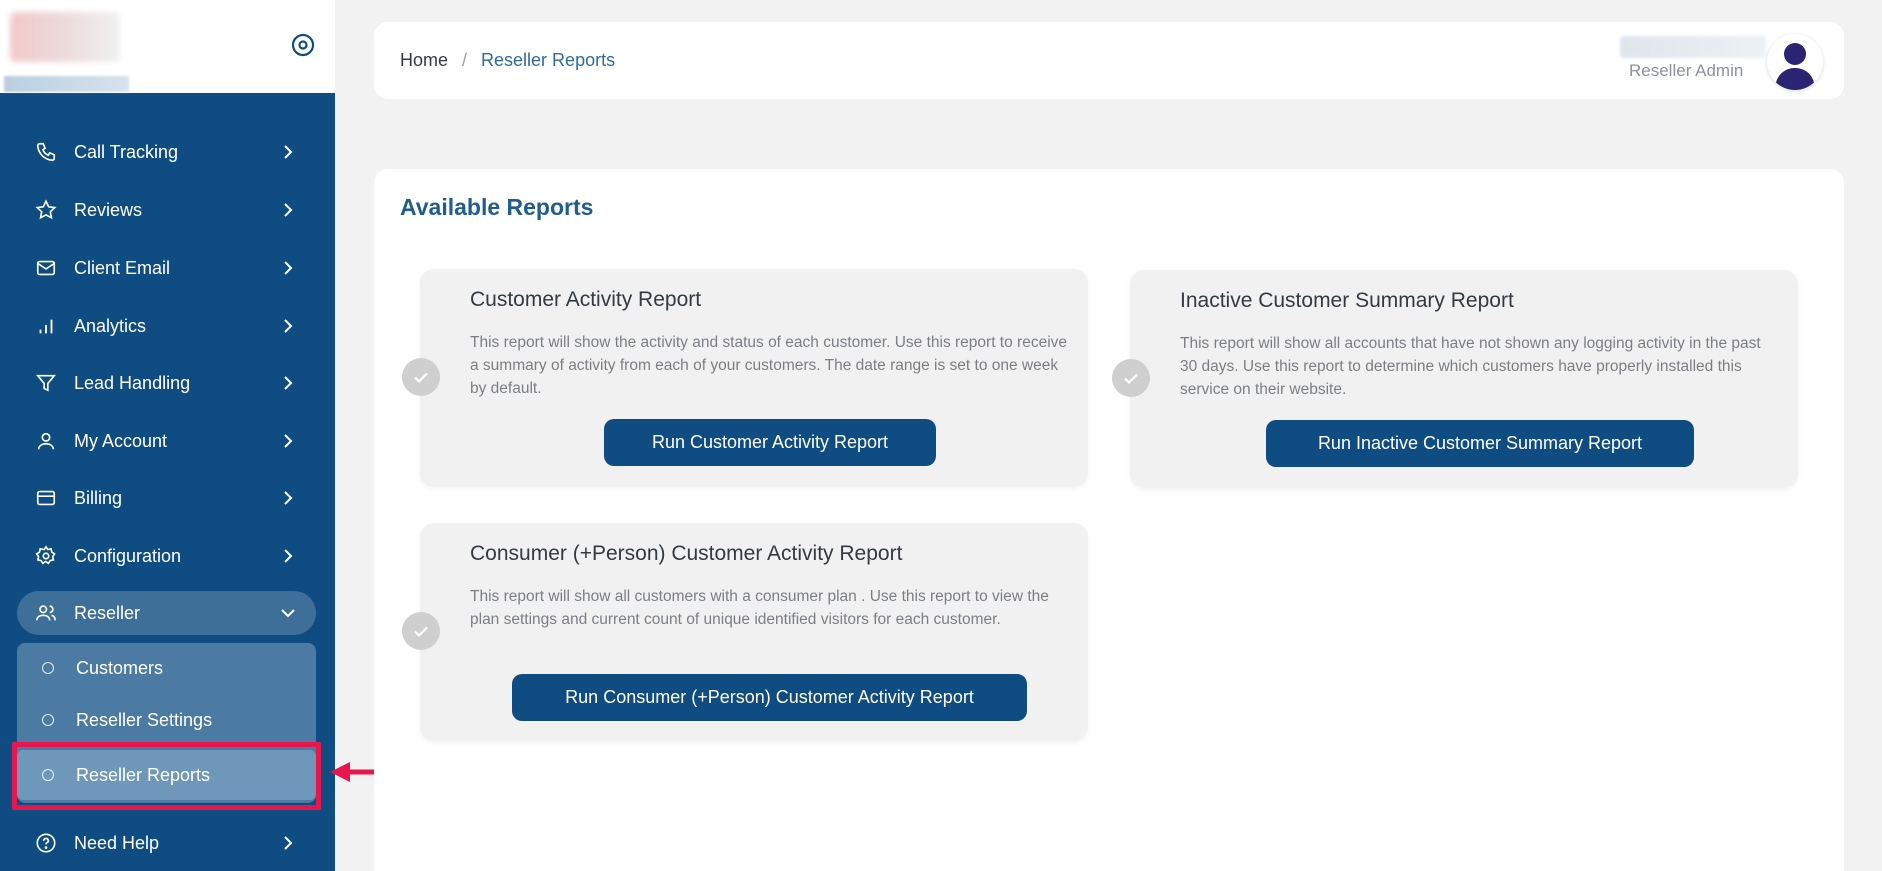 The width and height of the screenshot is (1882, 871). What do you see at coordinates (46, 210) in the screenshot?
I see `star-icon` at bounding box center [46, 210].